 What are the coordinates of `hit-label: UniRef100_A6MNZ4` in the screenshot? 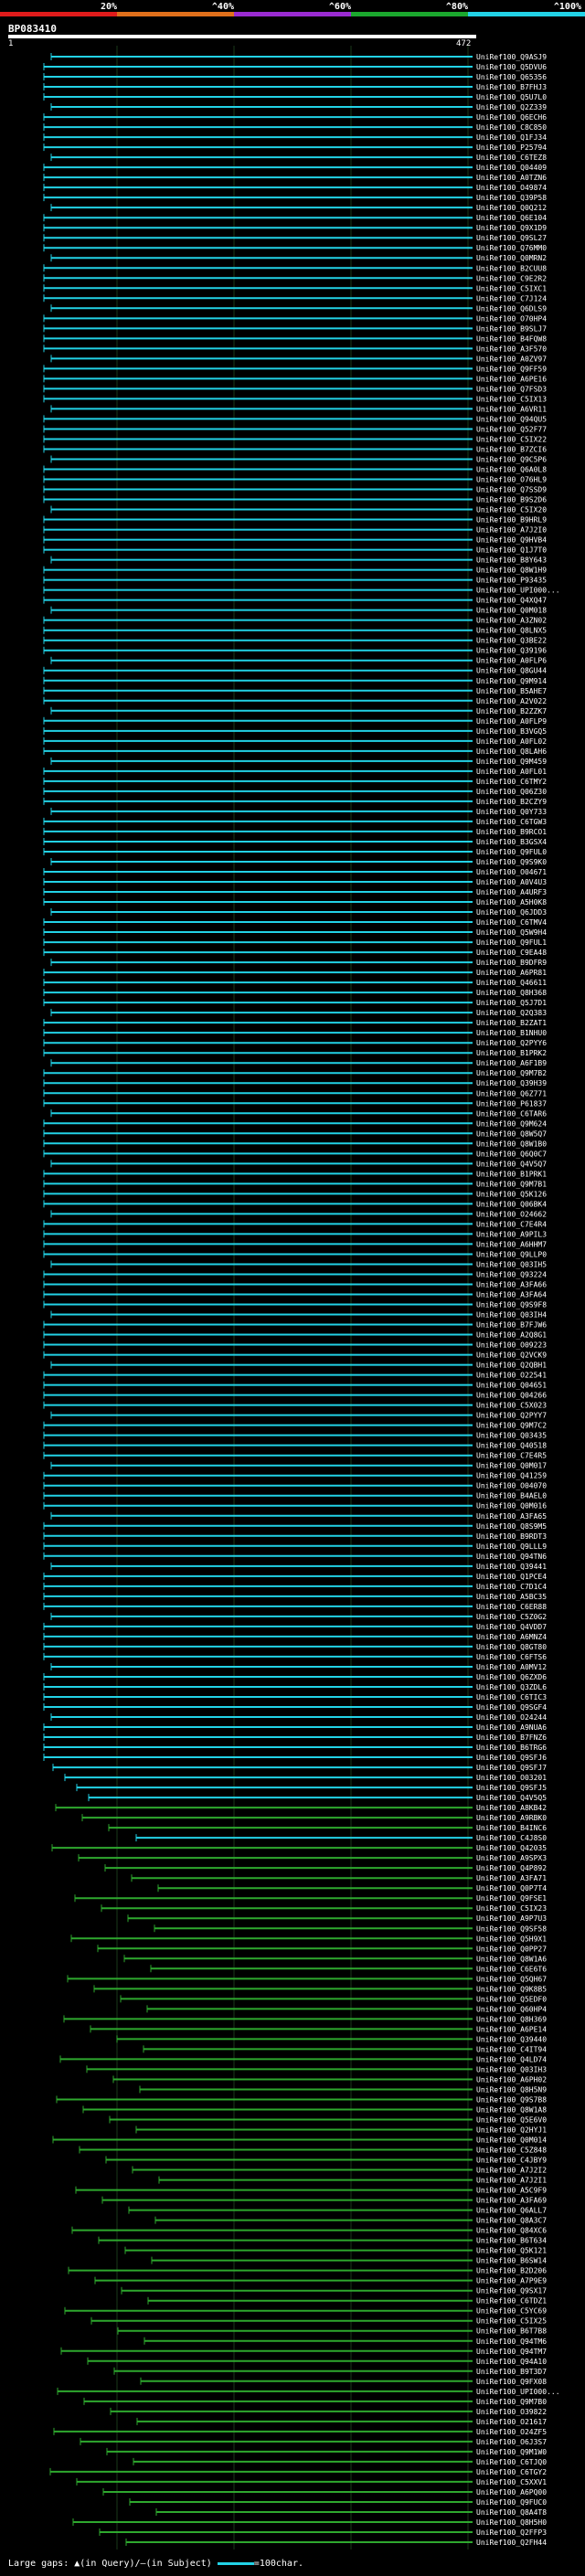 It's located at (512, 1637).